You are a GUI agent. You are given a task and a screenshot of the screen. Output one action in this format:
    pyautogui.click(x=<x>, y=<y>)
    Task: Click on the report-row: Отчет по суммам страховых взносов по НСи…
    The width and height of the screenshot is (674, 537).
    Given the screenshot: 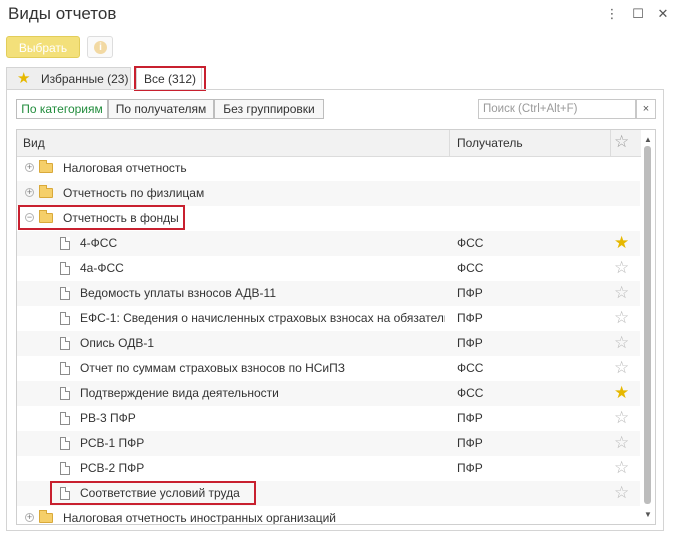 What is the action you would take?
    pyautogui.click(x=328, y=368)
    